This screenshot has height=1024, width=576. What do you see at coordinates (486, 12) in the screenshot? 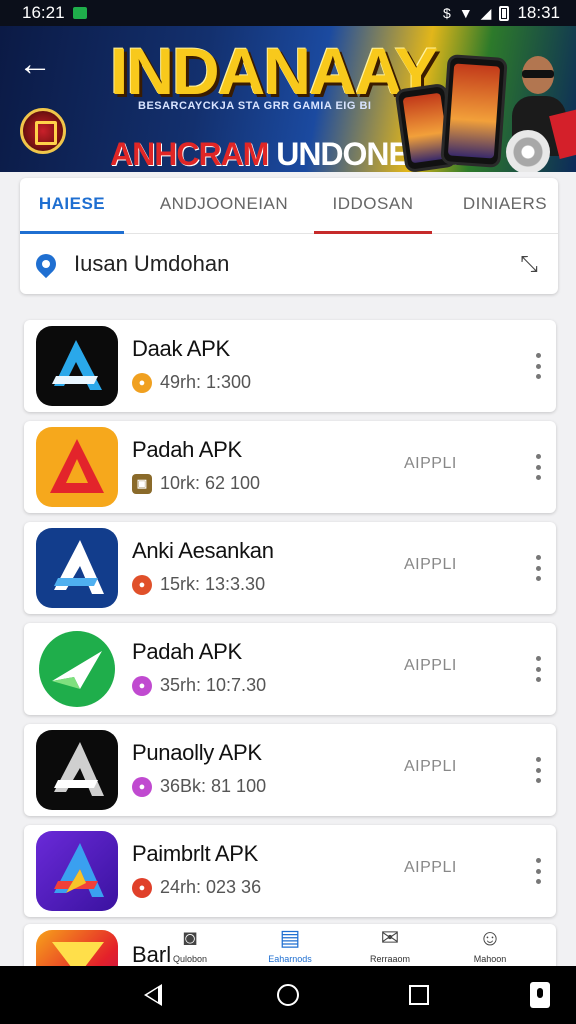
I see `signal-icon: ◢` at bounding box center [486, 12].